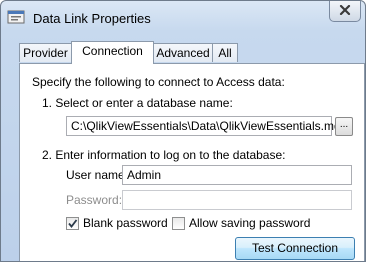 Image resolution: width=366 pixels, height=262 pixels. I want to click on close-button, so click(345, 11).